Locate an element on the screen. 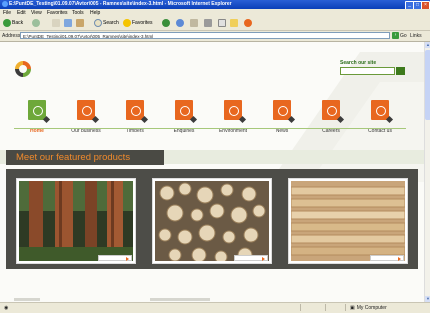 The height and width of the screenshot is (313, 430). messenger-icon is located at coordinates (248, 23).